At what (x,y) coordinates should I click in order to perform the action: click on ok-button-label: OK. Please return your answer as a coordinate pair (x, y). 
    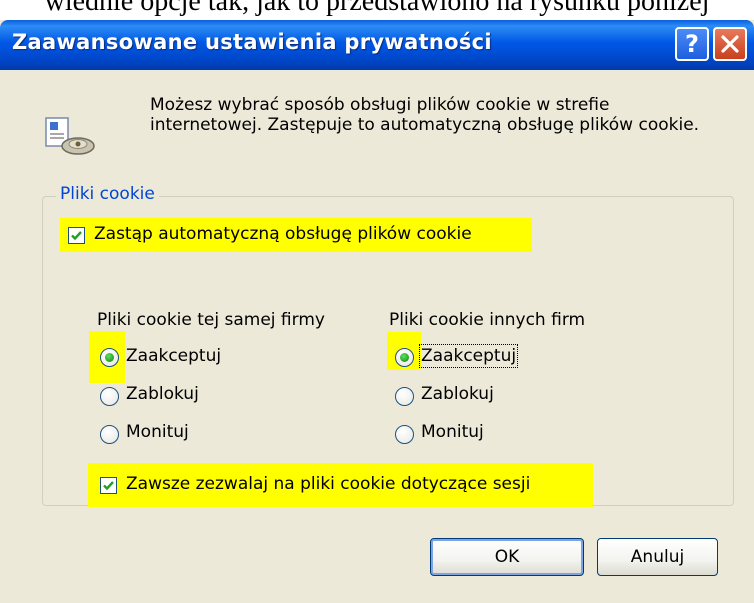
    Looking at the image, I should click on (507, 557).